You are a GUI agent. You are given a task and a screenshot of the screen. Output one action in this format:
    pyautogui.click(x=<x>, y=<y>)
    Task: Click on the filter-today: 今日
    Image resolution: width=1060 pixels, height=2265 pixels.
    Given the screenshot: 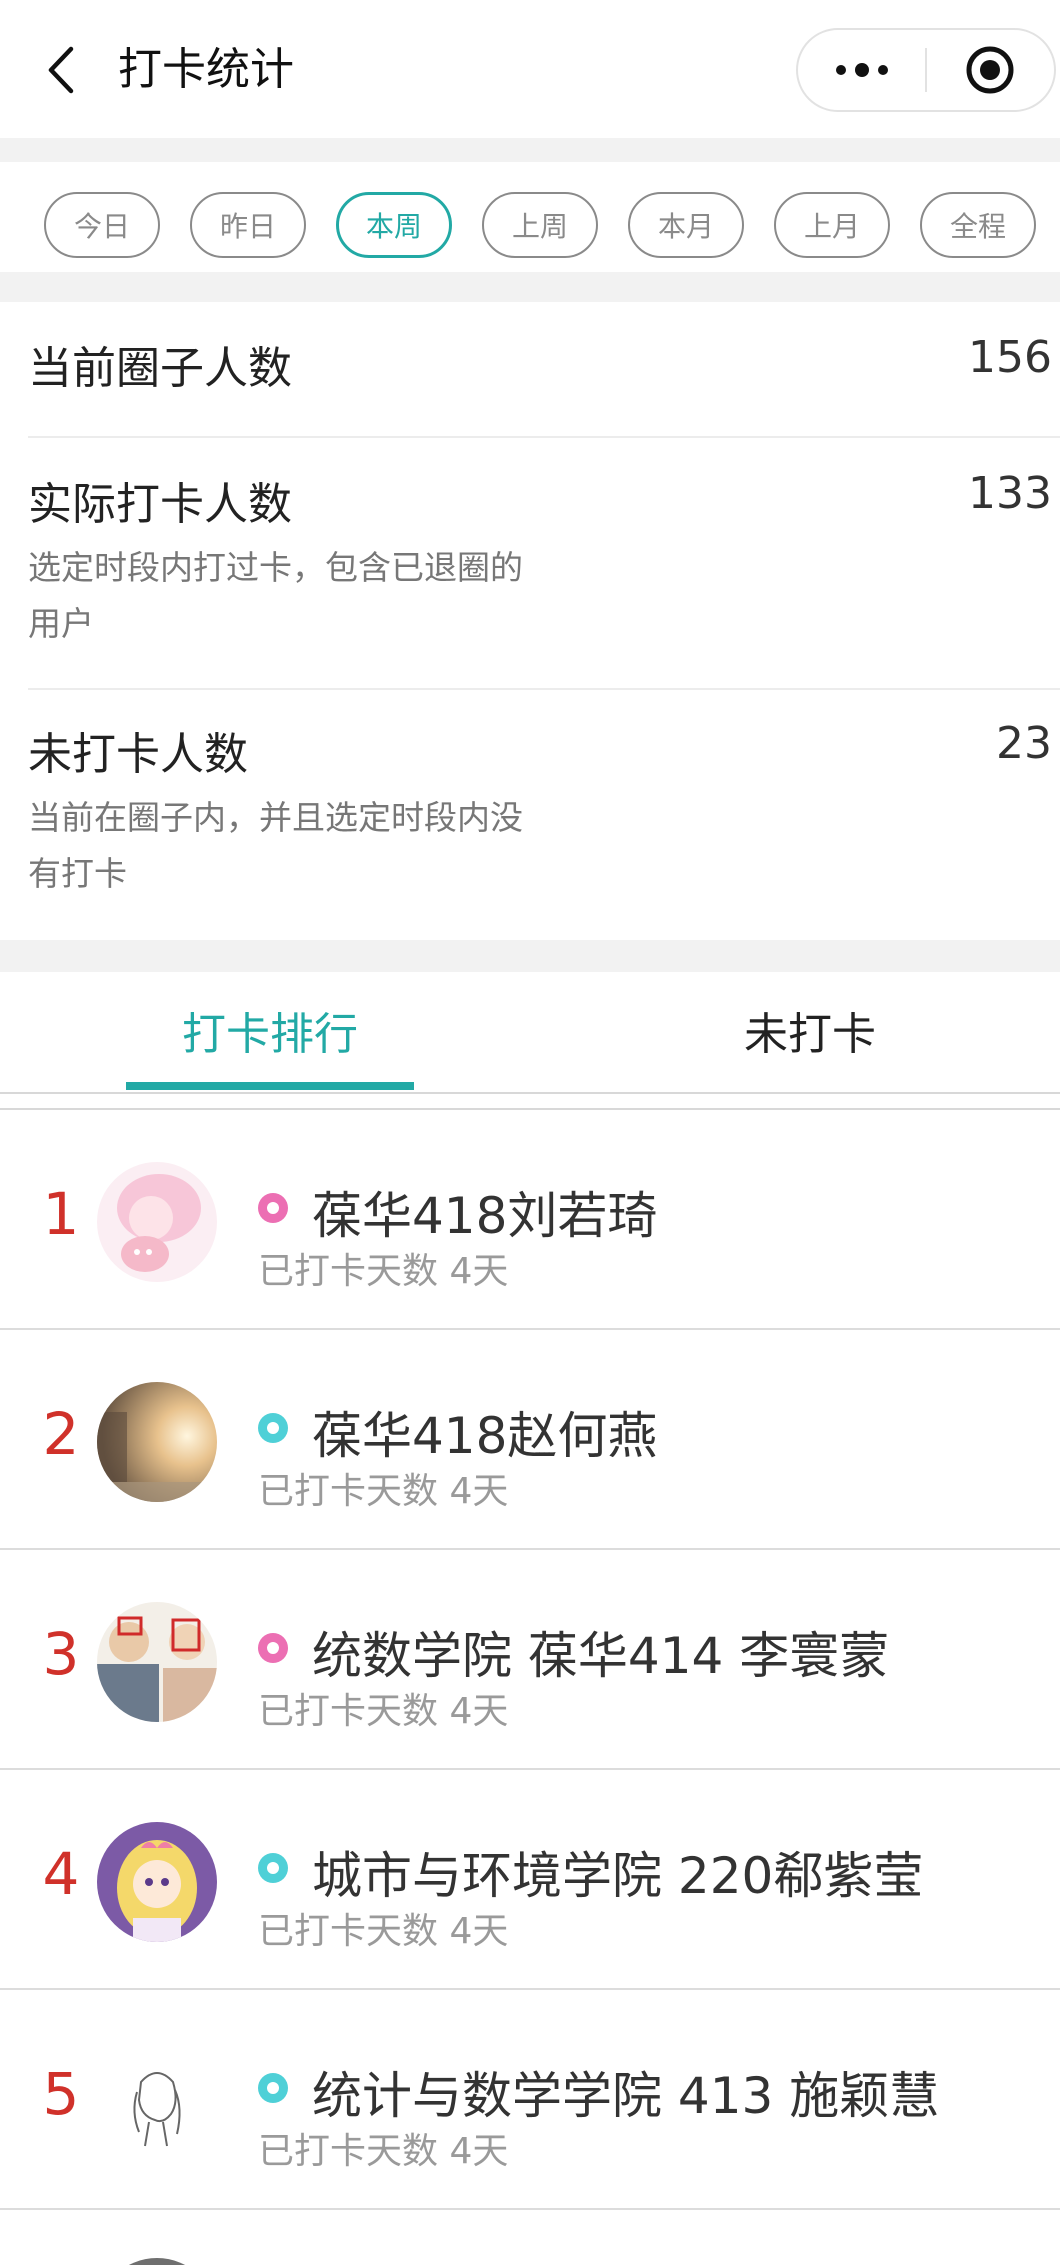 What is the action you would take?
    pyautogui.click(x=102, y=225)
    